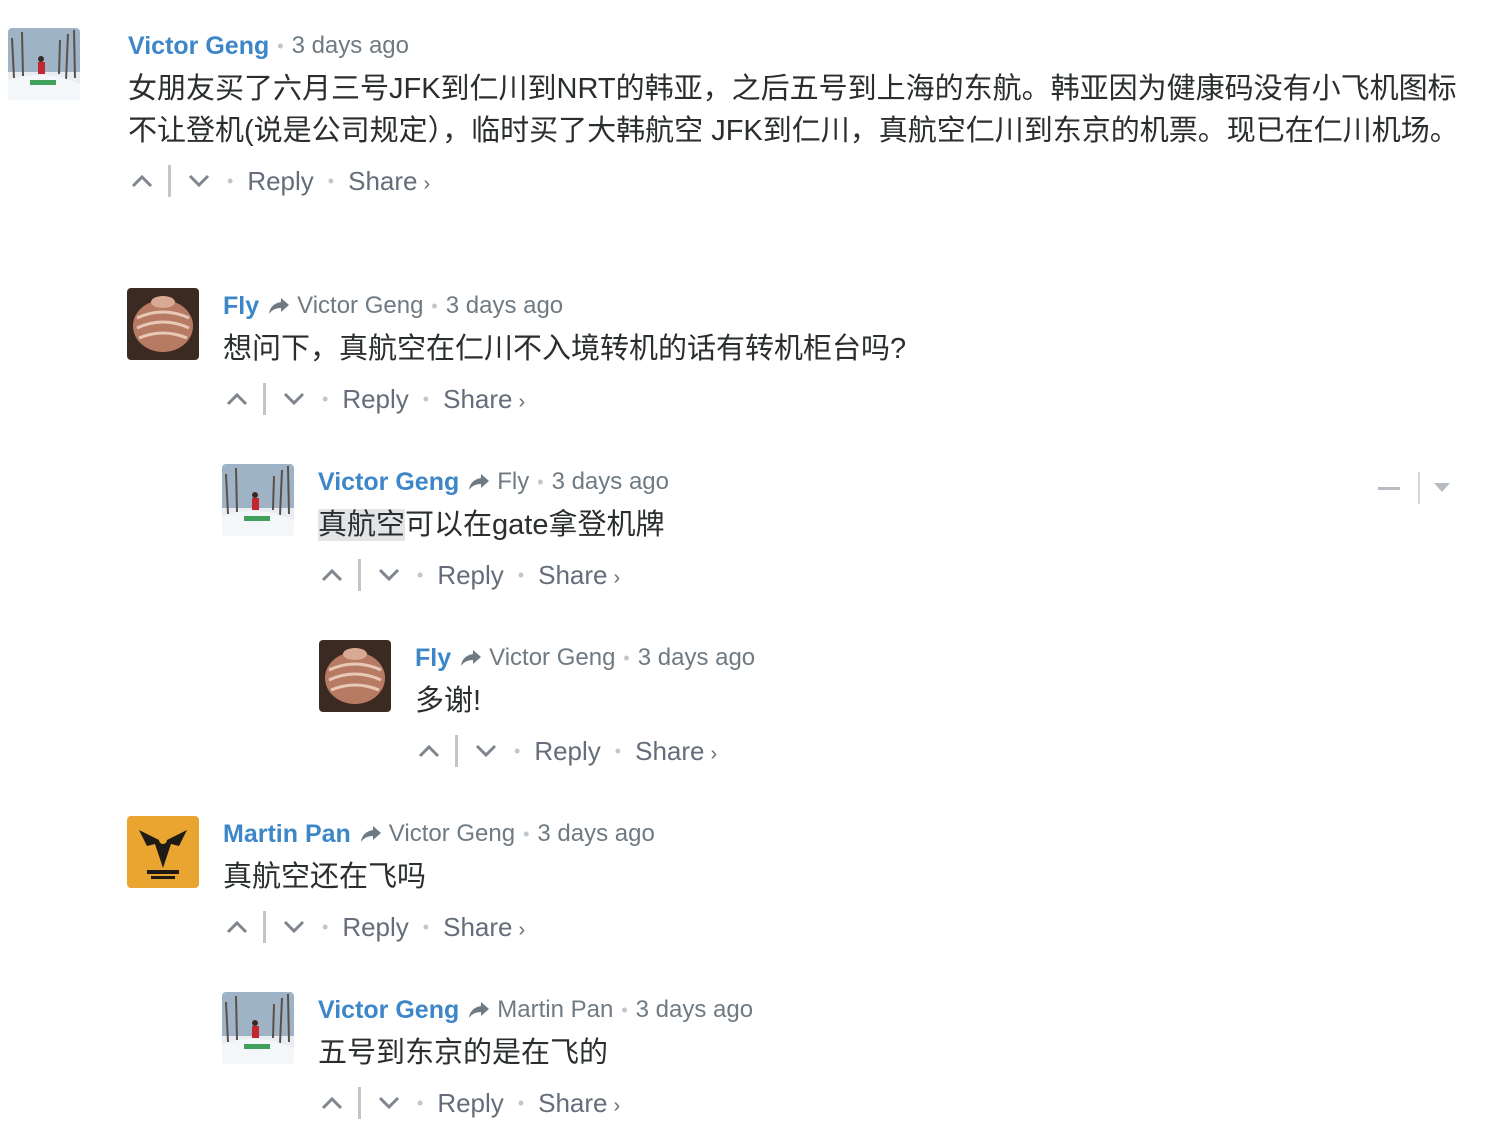 This screenshot has height=1128, width=1490. I want to click on caret-down-icon, so click(1442, 488).